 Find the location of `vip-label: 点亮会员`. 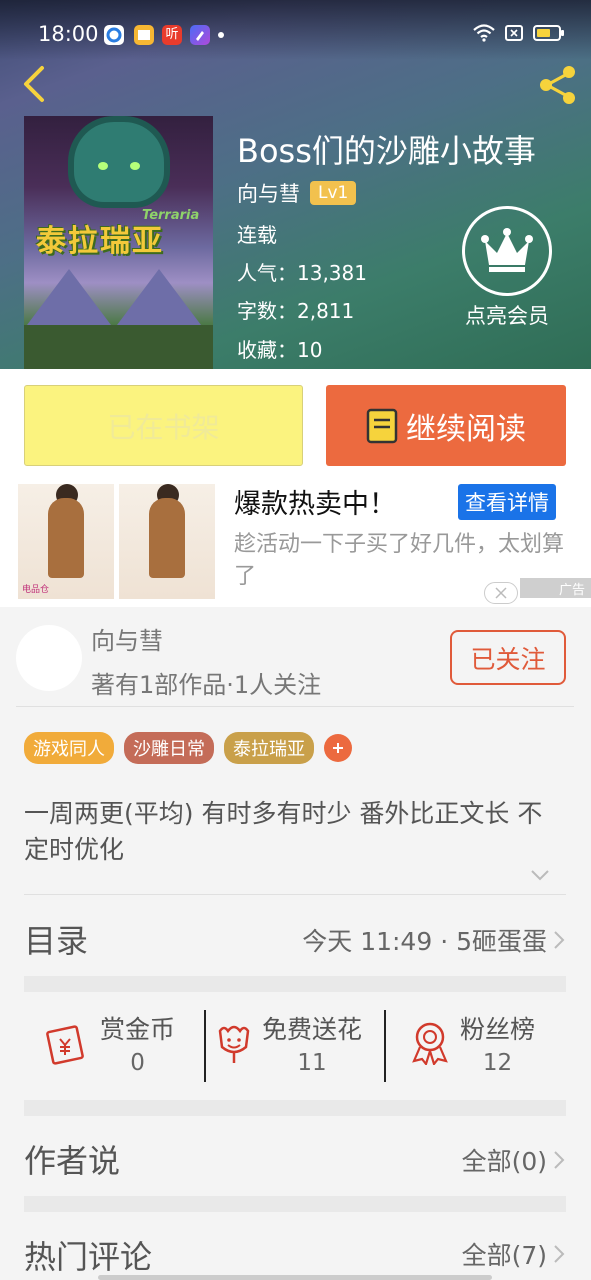

vip-label: 点亮会员 is located at coordinates (507, 316).